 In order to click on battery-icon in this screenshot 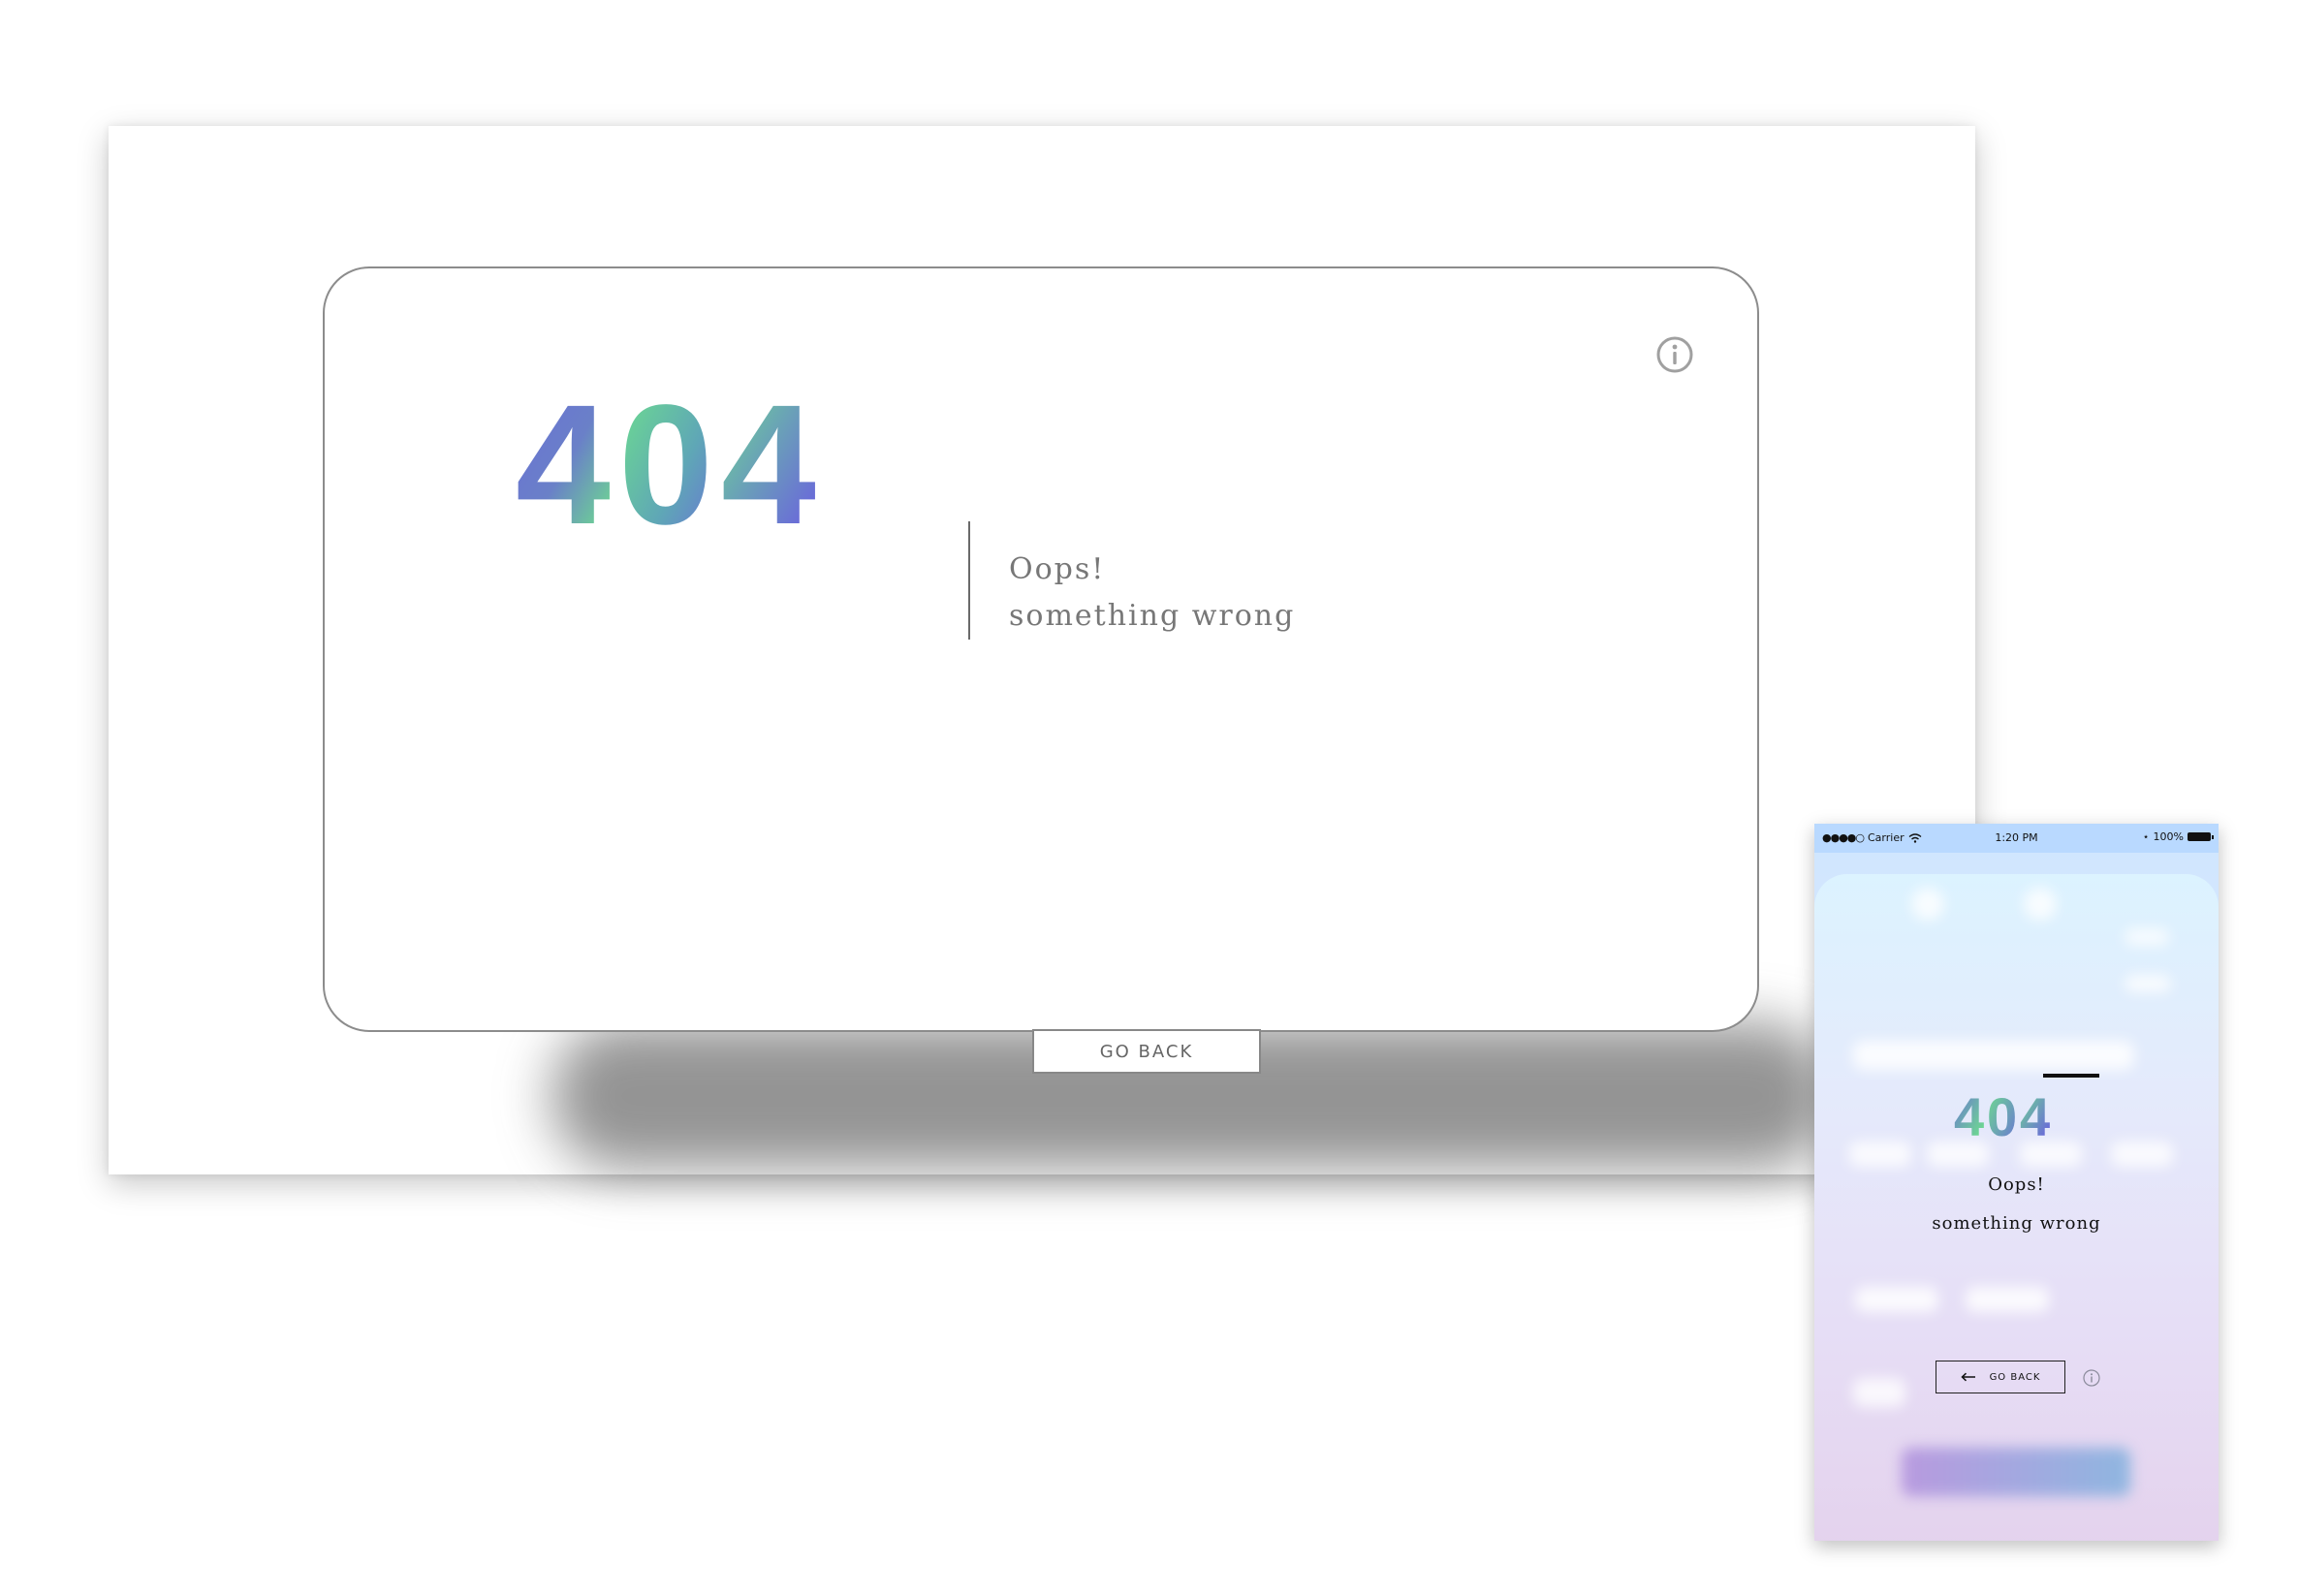, I will do `click(2201, 836)`.